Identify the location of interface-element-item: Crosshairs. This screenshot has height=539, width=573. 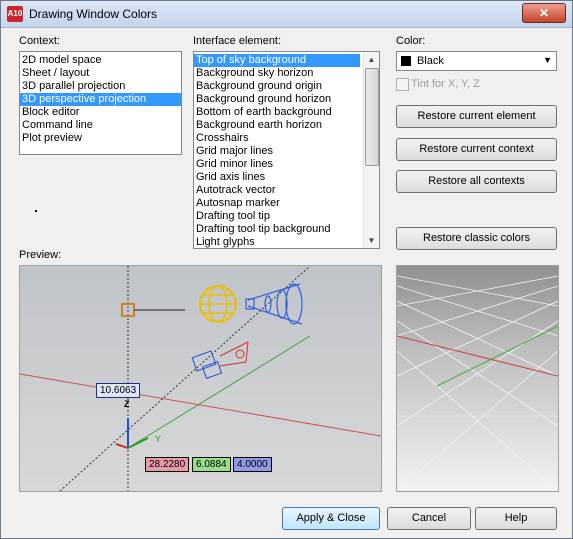
(277, 138).